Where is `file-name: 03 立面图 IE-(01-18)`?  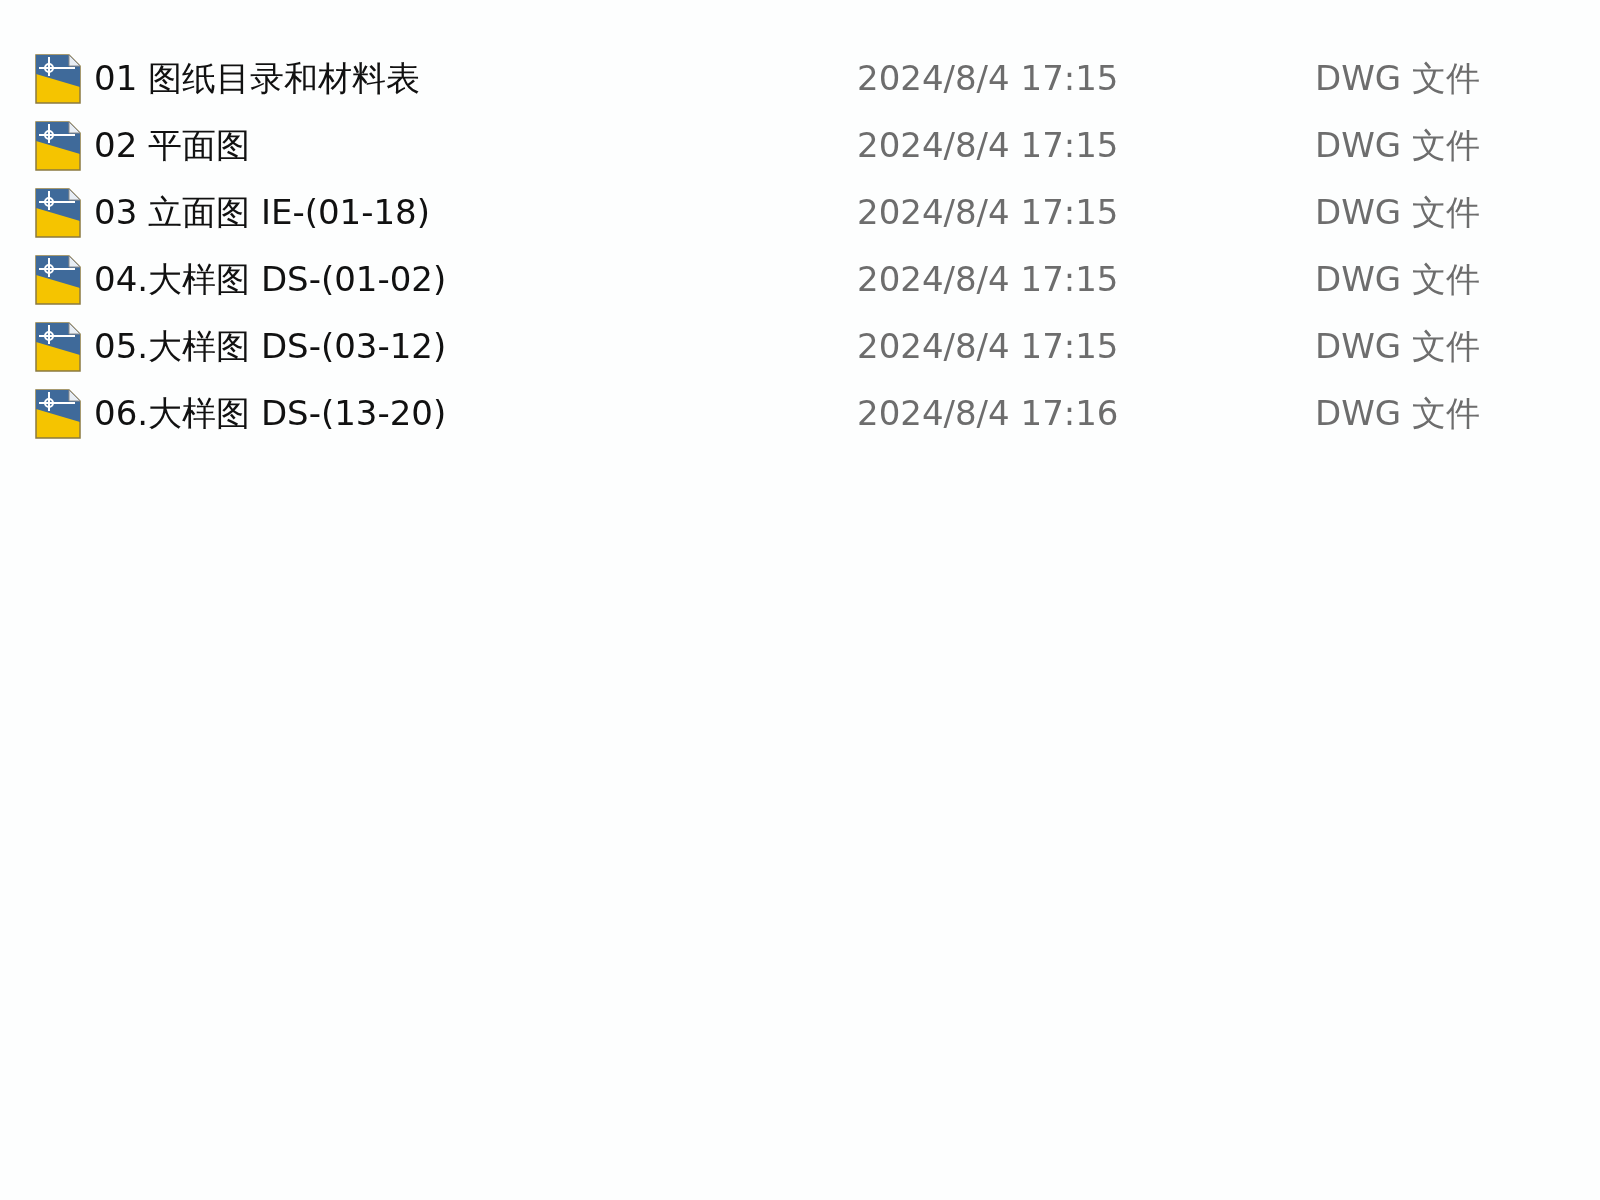 file-name: 03 立面图 IE-(01-18) is located at coordinates (475, 212).